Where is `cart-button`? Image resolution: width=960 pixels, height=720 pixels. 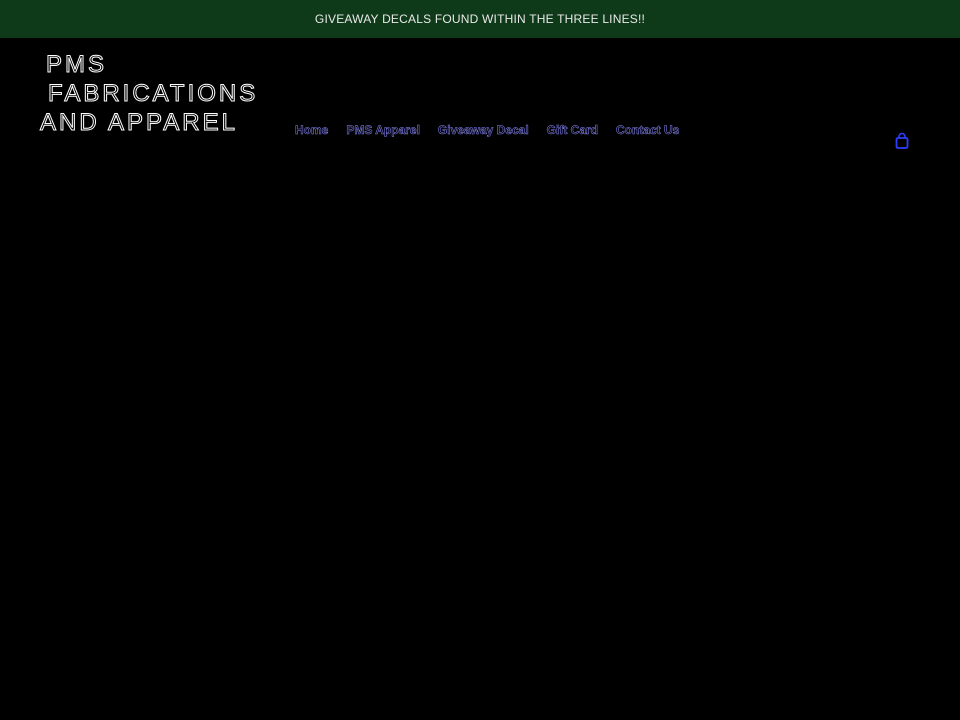 cart-button is located at coordinates (902, 141).